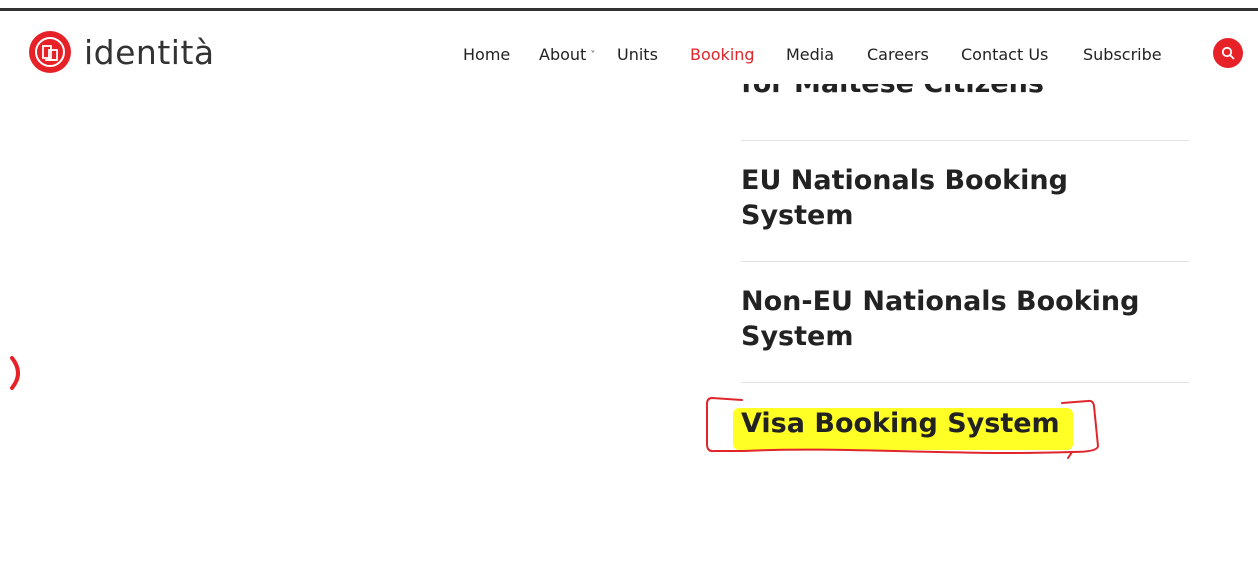 The height and width of the screenshot is (562, 1258). I want to click on booking-item-title: for Maltese Citizens, so click(961, 92).